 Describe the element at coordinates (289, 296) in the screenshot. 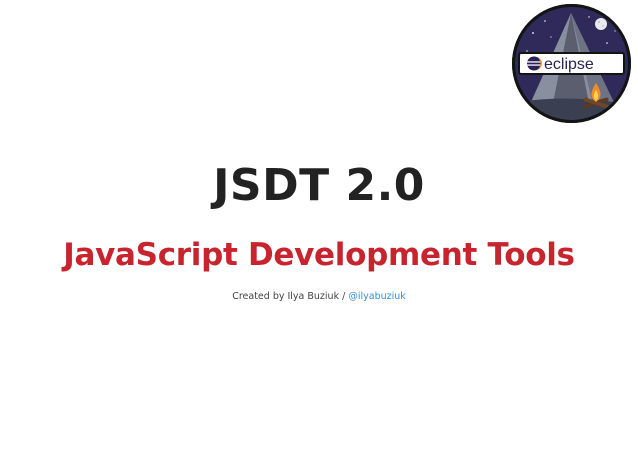

I see `author-credit-text: Created by Ilya Buziuk /` at that location.